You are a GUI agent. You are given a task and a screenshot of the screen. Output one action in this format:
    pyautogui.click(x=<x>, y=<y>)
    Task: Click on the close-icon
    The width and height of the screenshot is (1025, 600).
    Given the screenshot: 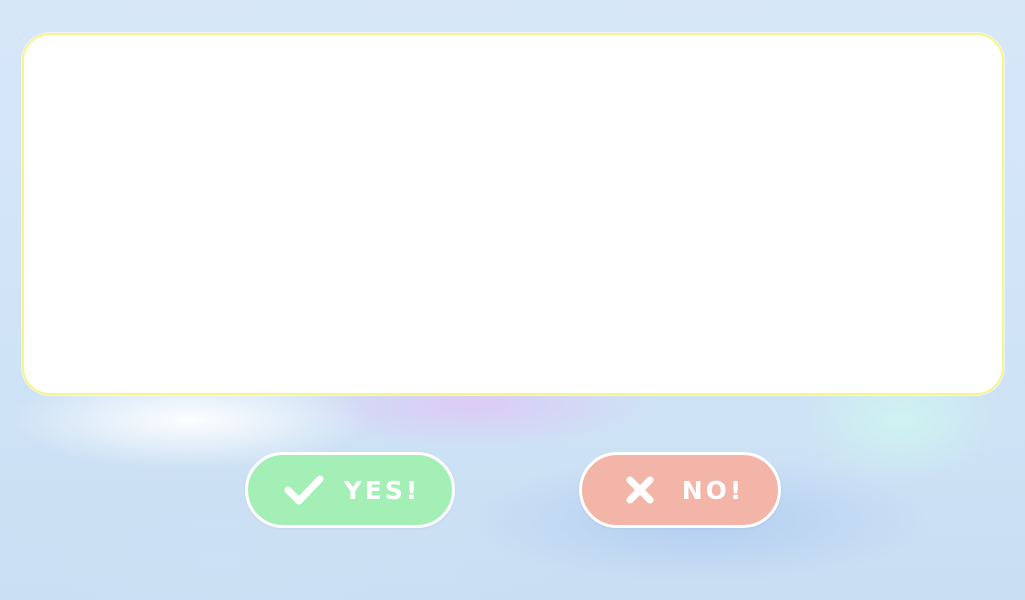 What is the action you would take?
    pyautogui.click(x=640, y=490)
    